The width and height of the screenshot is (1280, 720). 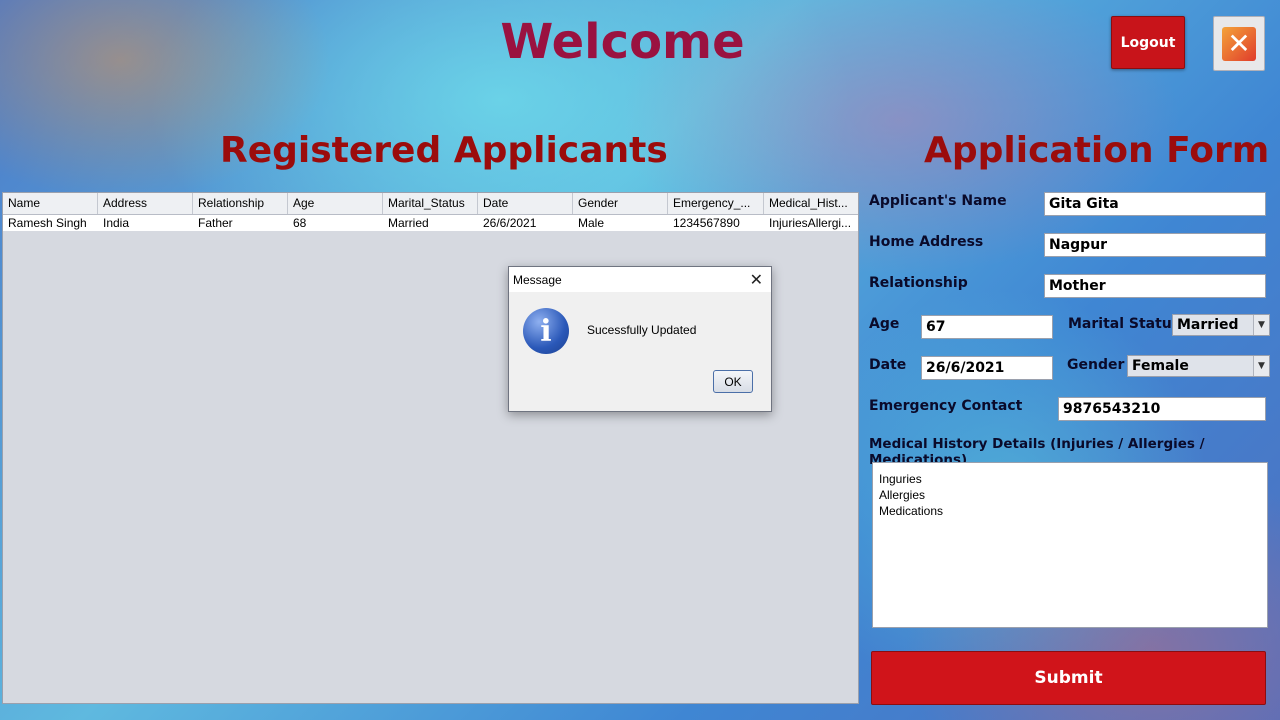 I want to click on relationship-field: Mother, so click(x=1155, y=286).